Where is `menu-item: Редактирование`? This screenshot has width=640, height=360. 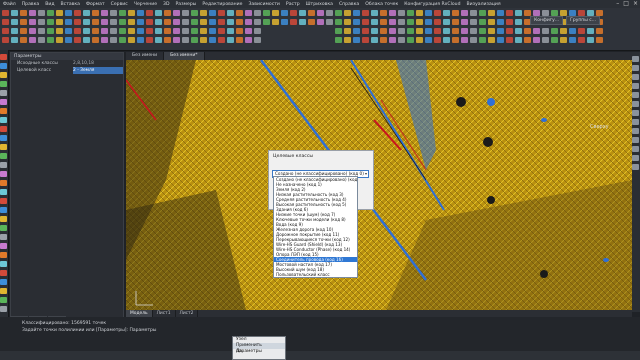 menu-item: Редактирование is located at coordinates (222, 4).